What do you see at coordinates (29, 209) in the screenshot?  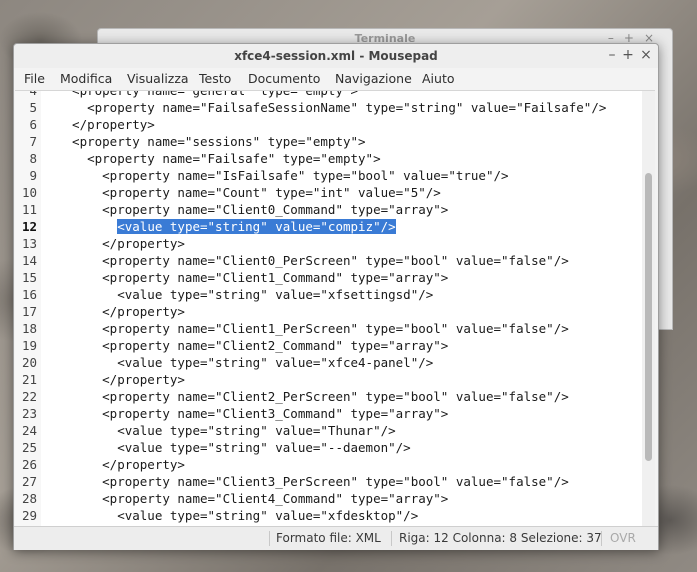 I see `line-number: 11` at bounding box center [29, 209].